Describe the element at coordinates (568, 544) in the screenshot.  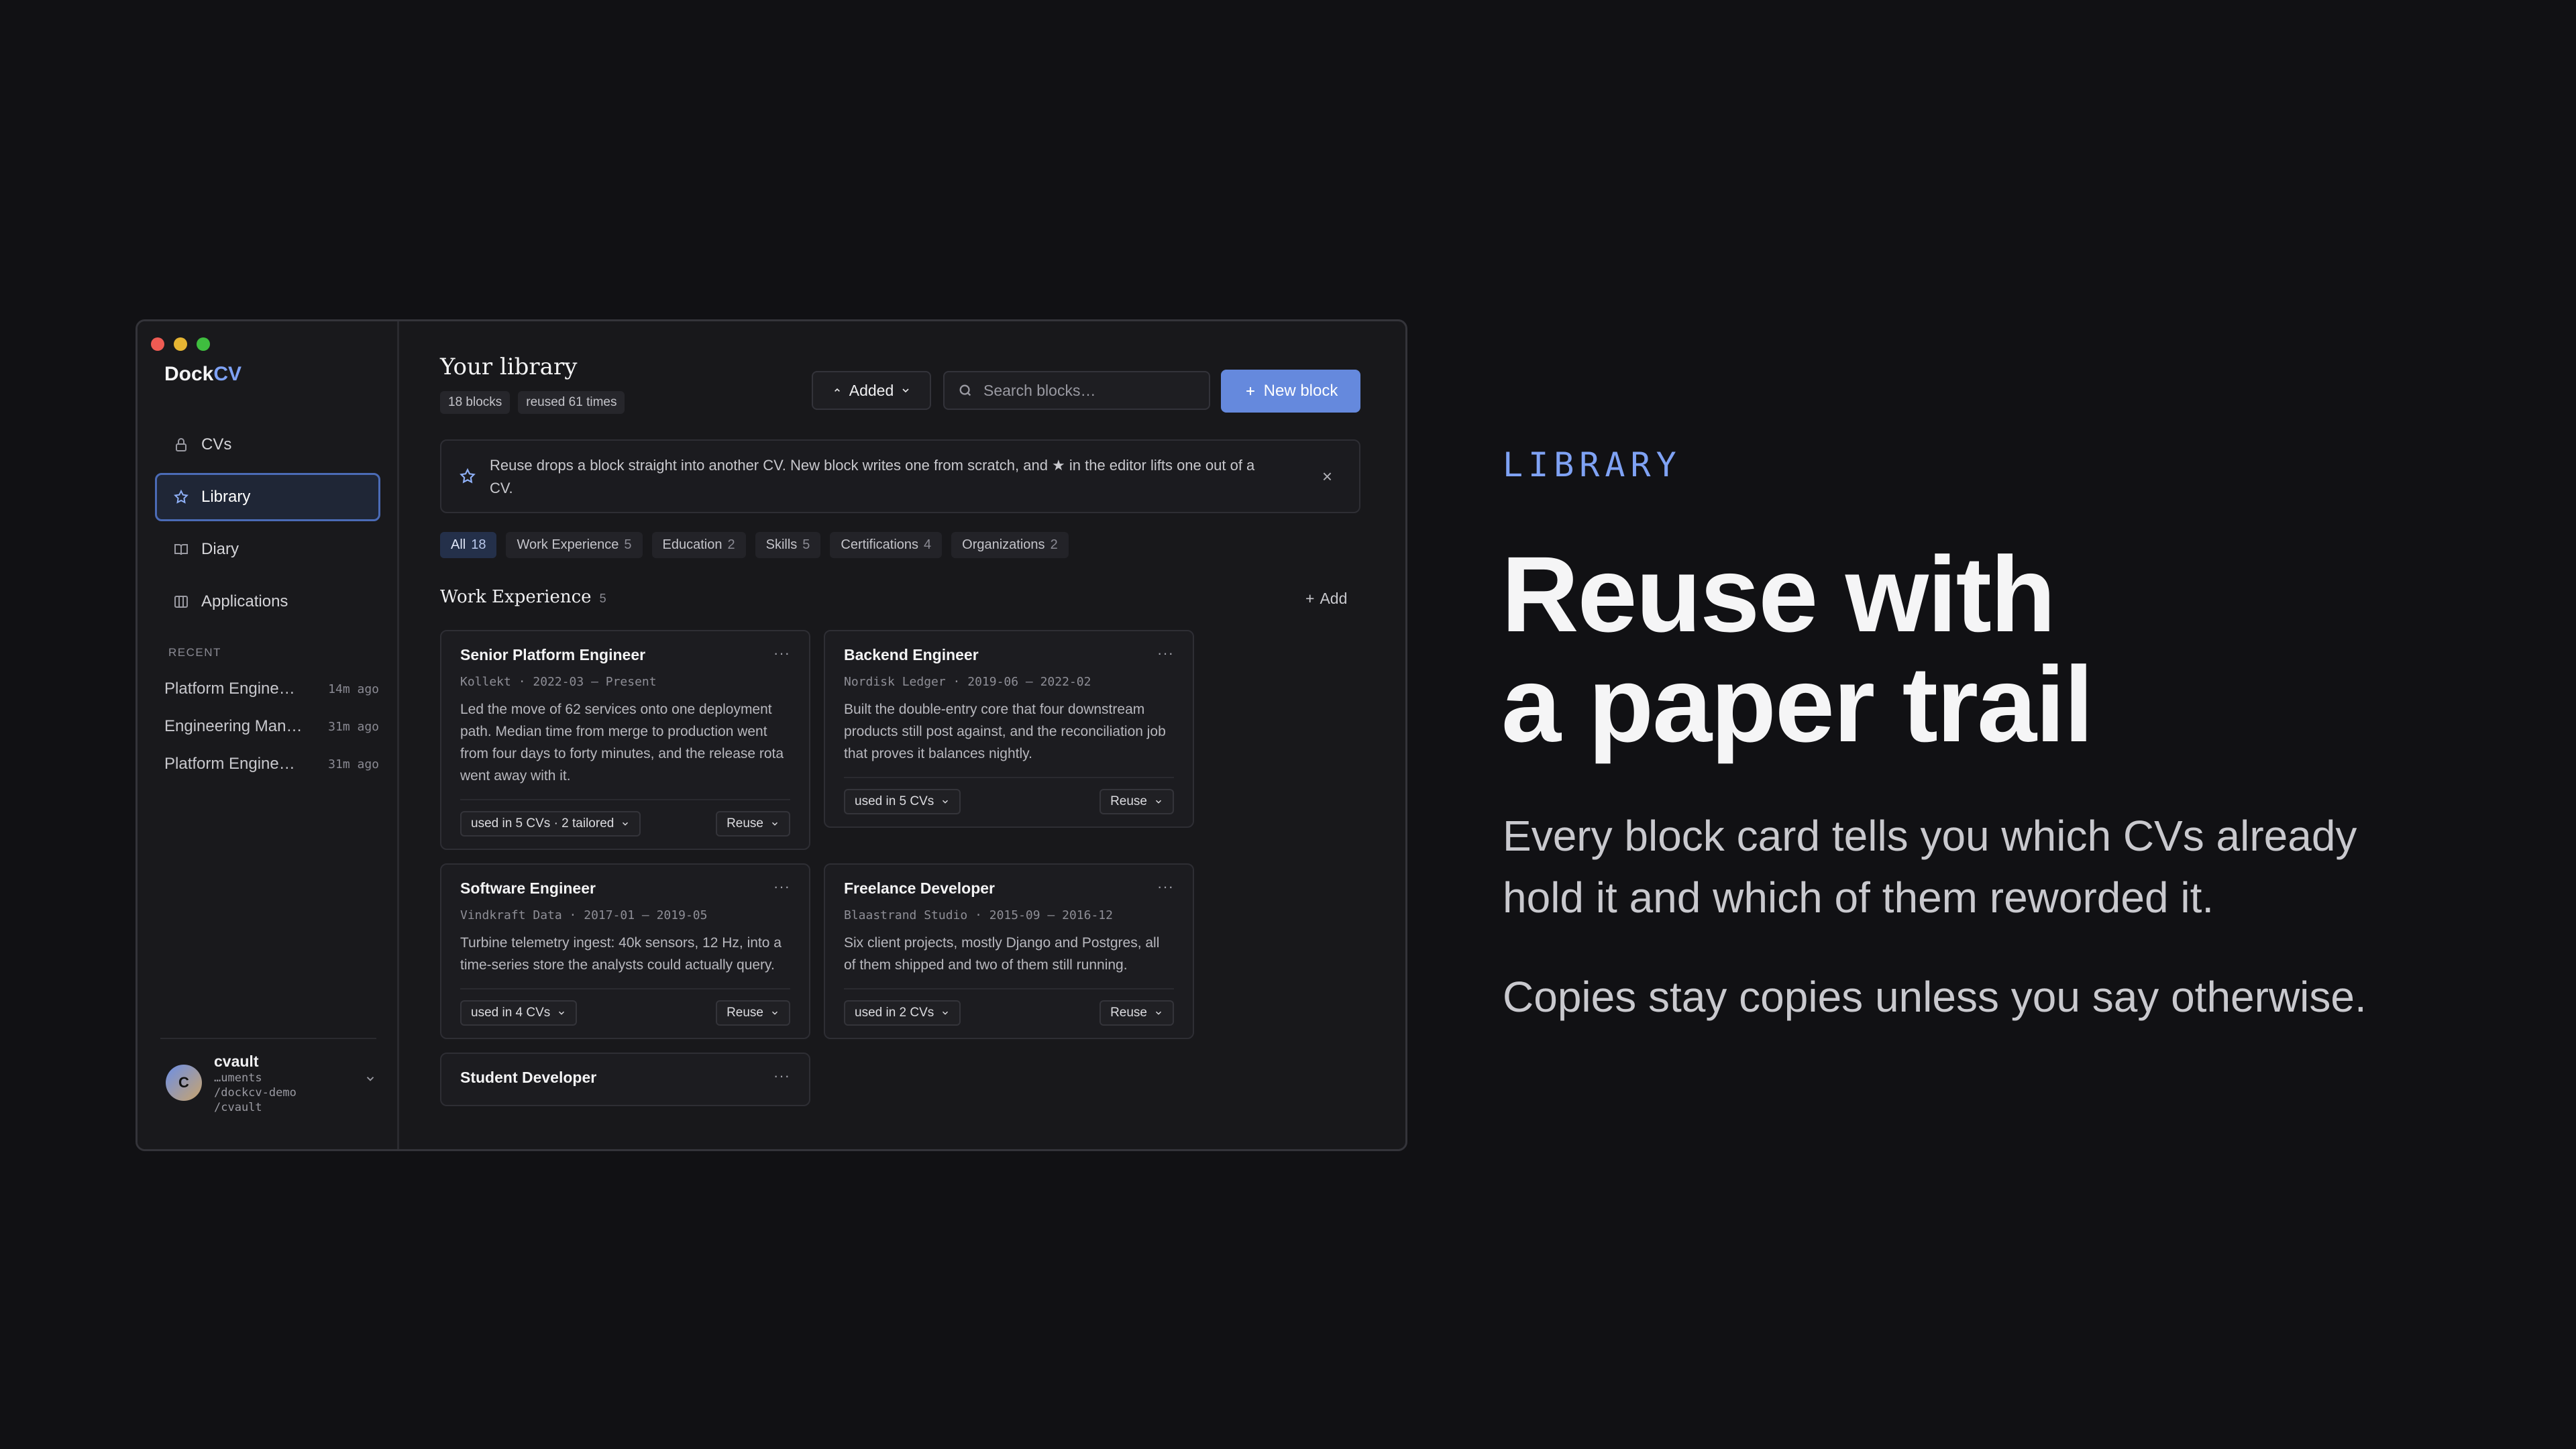
I see `filter-label: Work Experience` at that location.